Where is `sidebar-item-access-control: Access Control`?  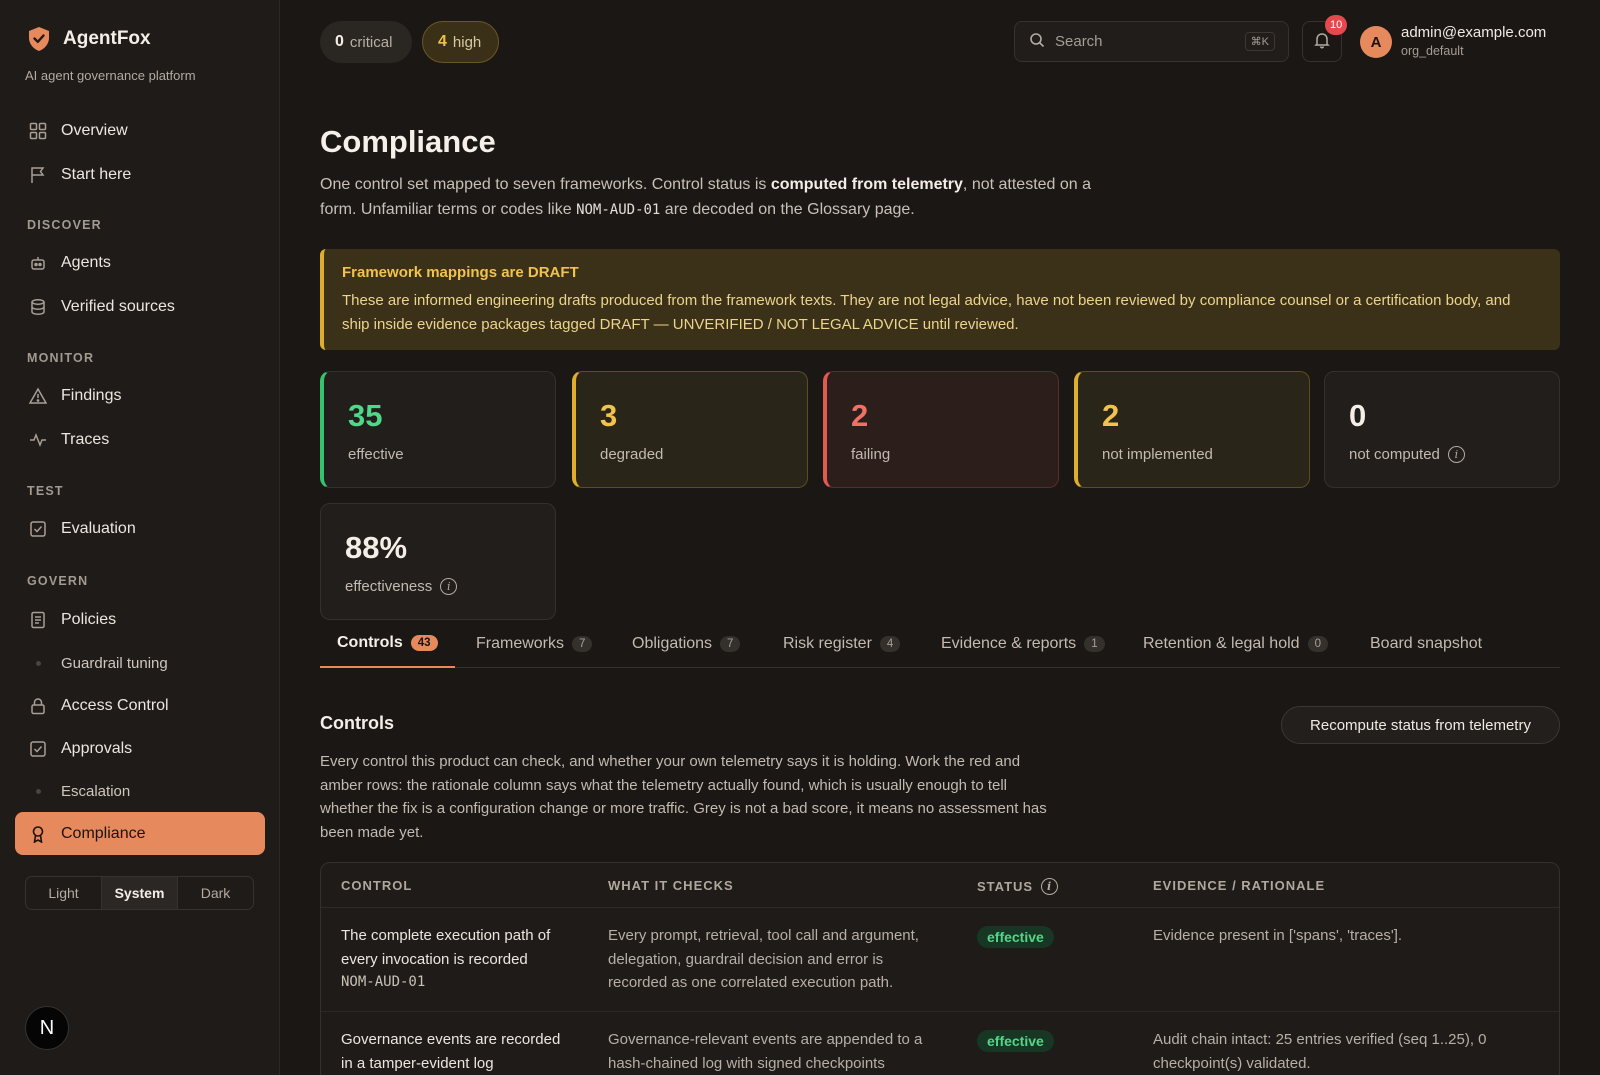 sidebar-item-access-control: Access Control is located at coordinates (140, 706).